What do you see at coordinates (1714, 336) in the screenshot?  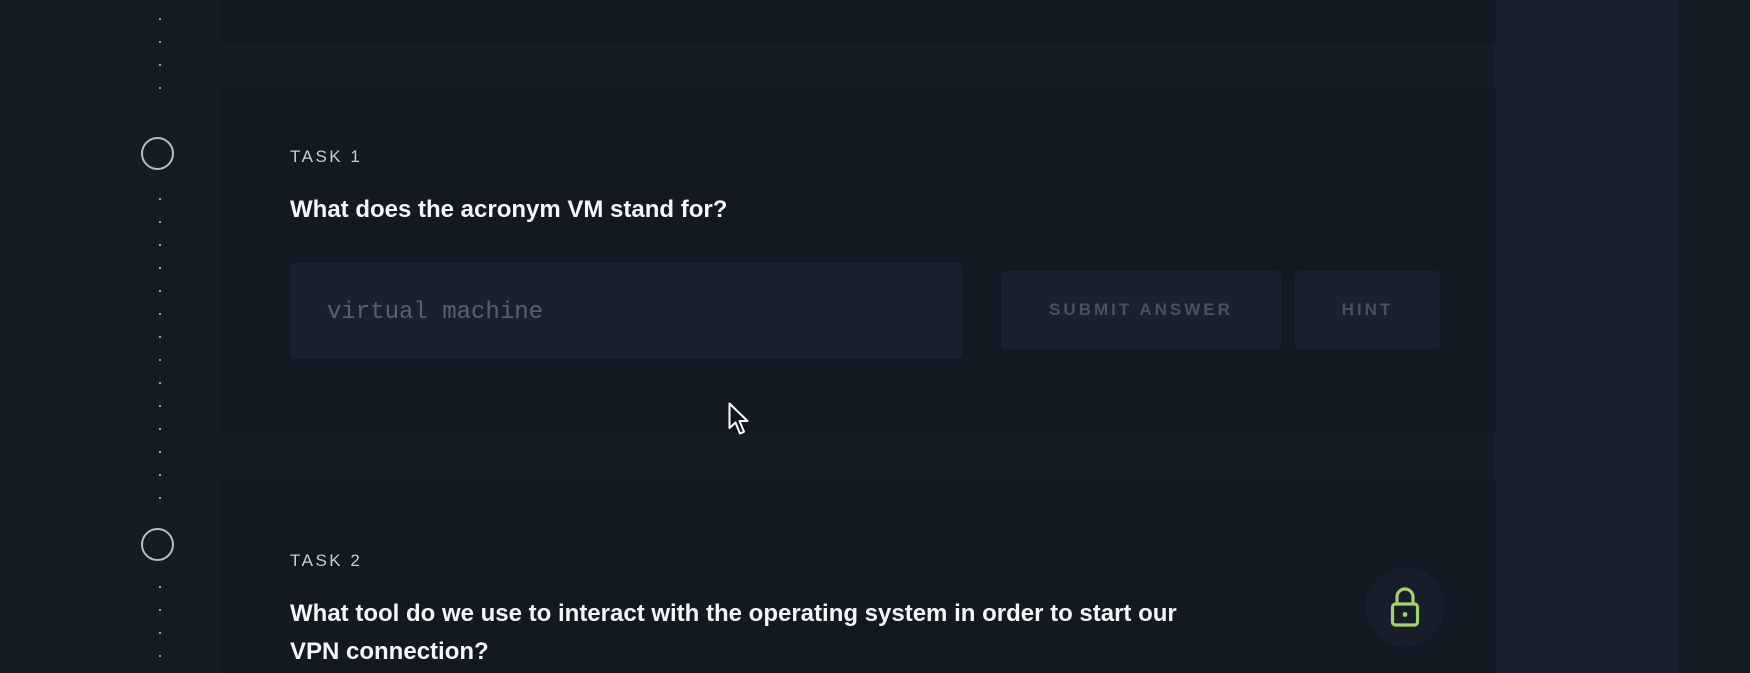 I see `right-edge-panel` at bounding box center [1714, 336].